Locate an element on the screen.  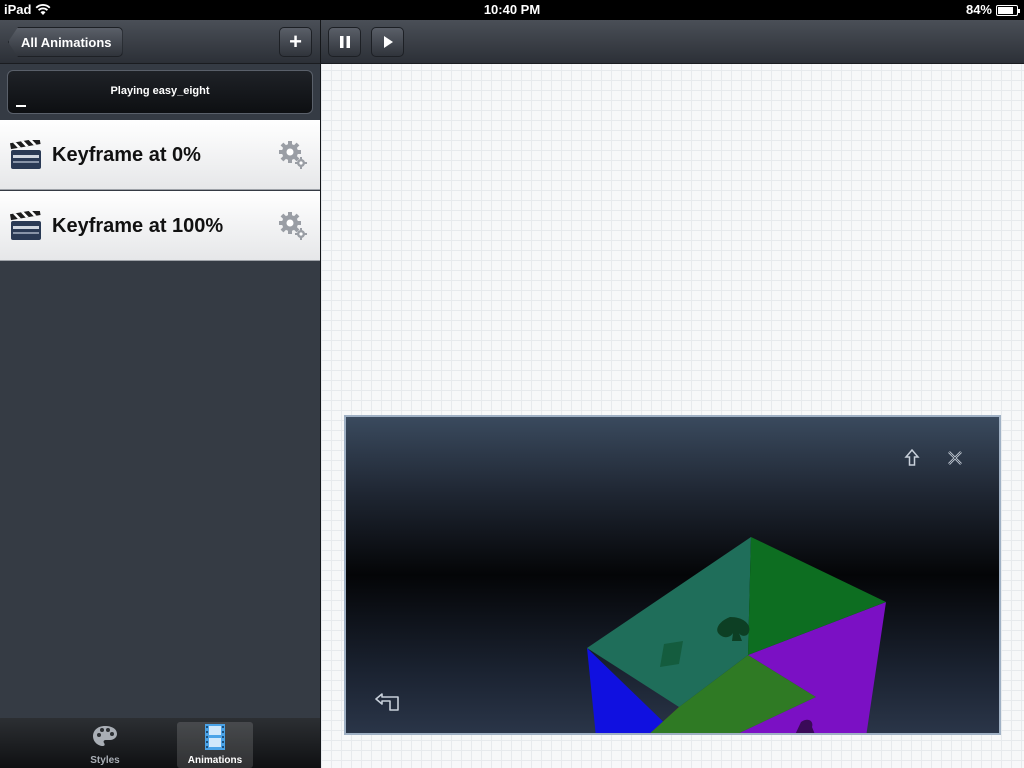
pause-button is located at coordinates (344, 42).